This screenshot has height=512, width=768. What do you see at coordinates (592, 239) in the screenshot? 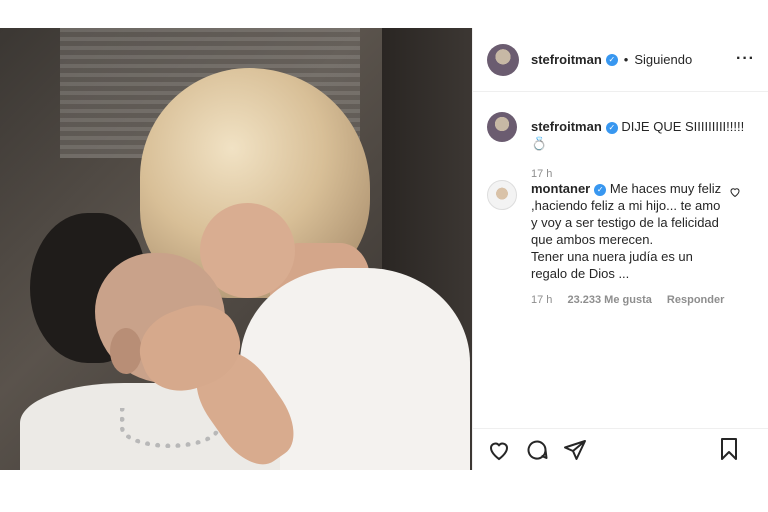
I see `comment-line-4: que ambos merecen.` at bounding box center [592, 239].